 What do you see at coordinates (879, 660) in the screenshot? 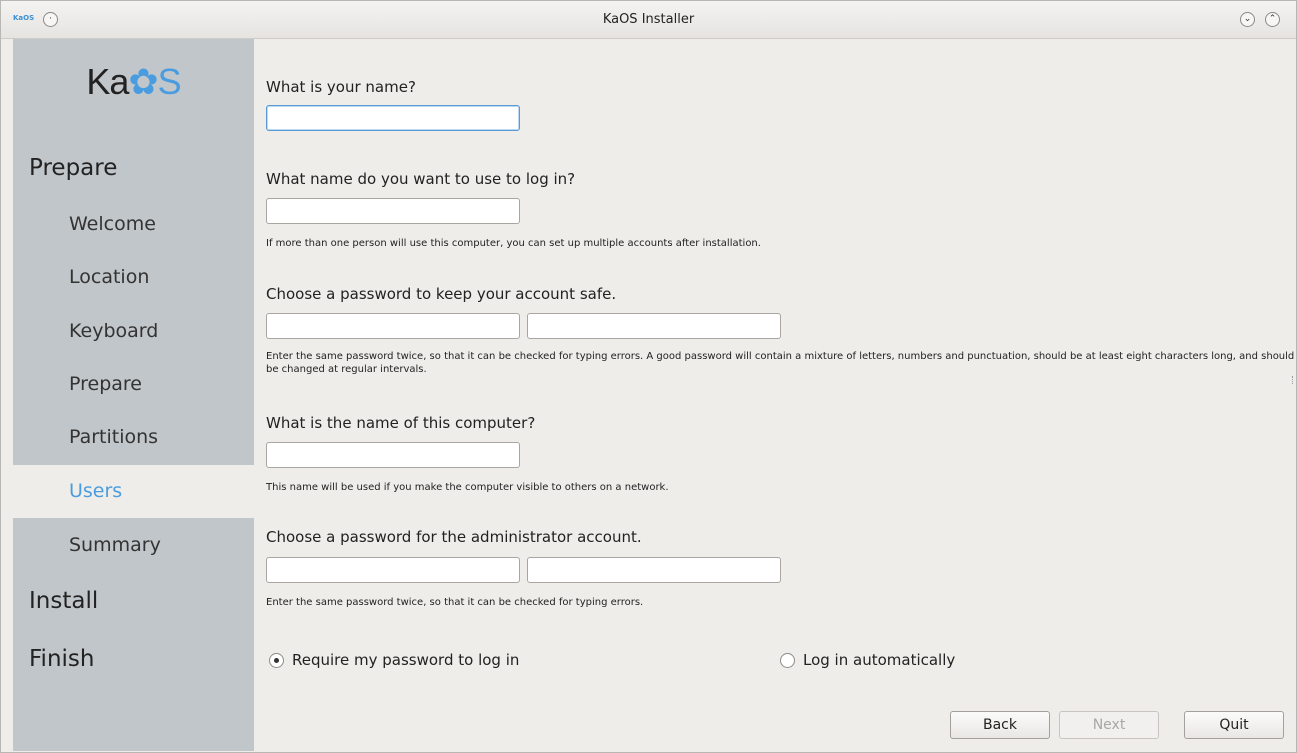
I see `auto-login-label: Log in automatically` at bounding box center [879, 660].